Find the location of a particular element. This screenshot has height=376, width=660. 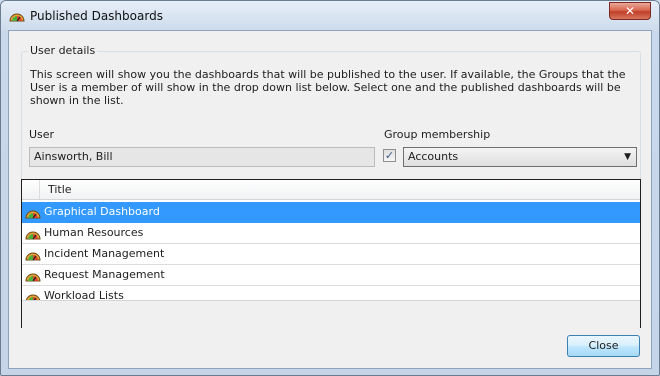

close-icon: ✕ is located at coordinates (630, 11).